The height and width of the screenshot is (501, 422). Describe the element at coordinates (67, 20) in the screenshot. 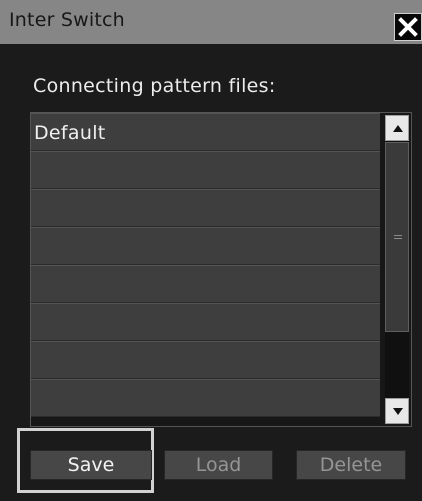

I see `window-title: Inter Switch` at that location.